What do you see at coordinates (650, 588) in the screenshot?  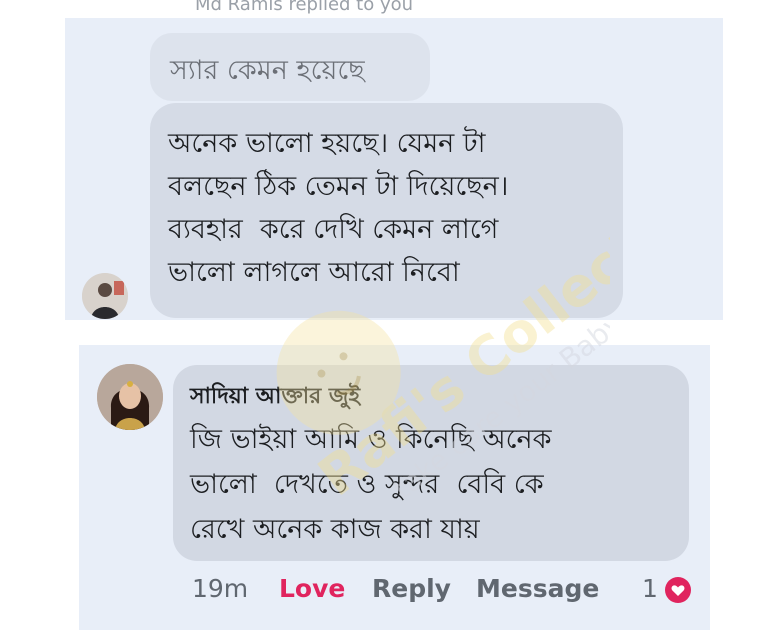 I see `reaction-count: 1` at bounding box center [650, 588].